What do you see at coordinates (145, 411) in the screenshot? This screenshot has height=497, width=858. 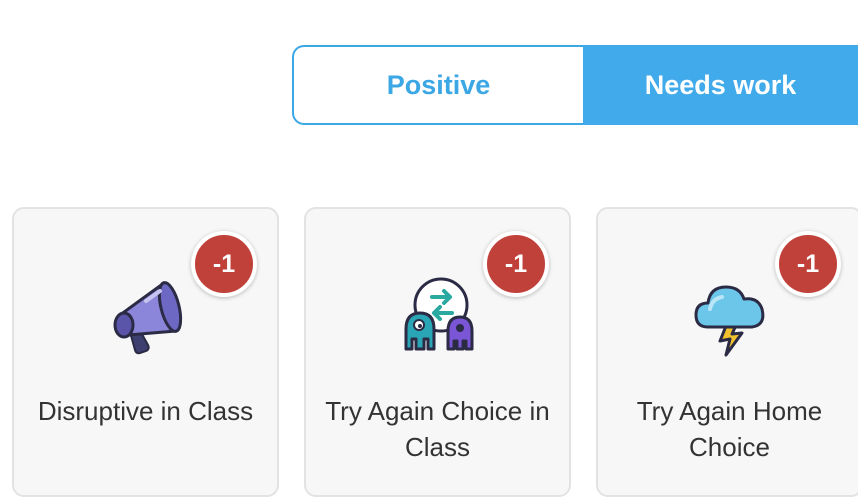 I see `behavior-label: Disruptive in Class` at bounding box center [145, 411].